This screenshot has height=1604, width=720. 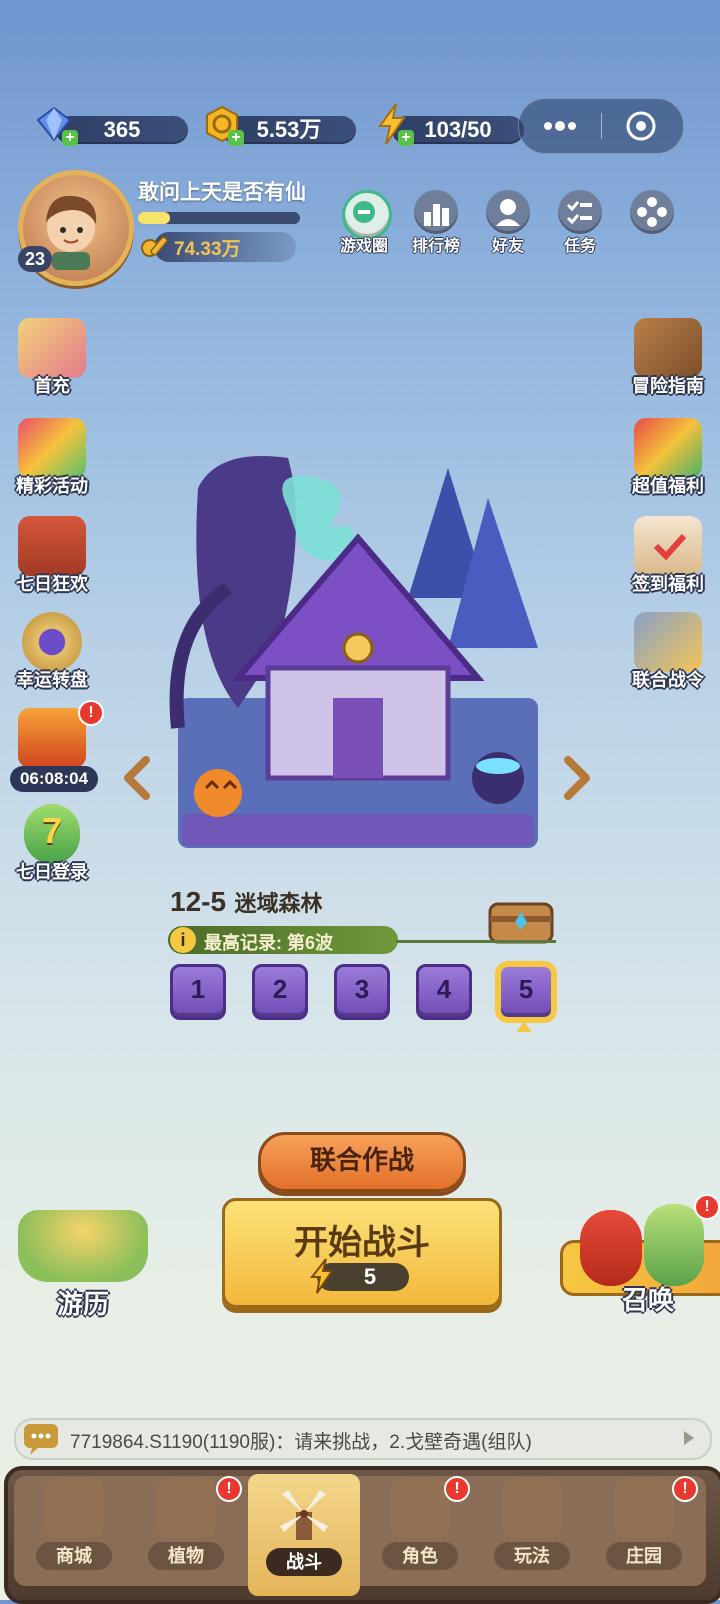 What do you see at coordinates (668, 348) in the screenshot?
I see `book-icon` at bounding box center [668, 348].